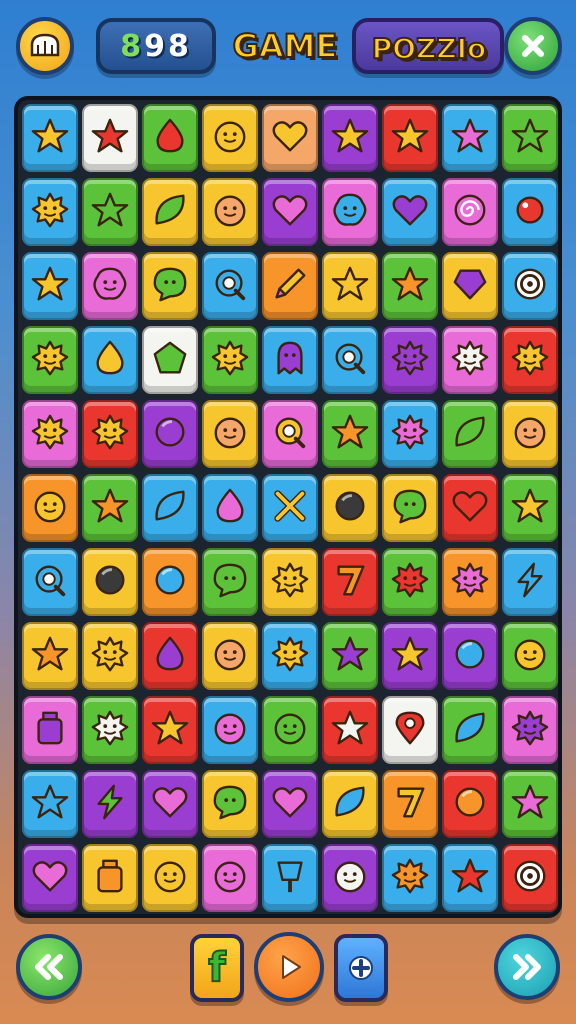 Image resolution: width=576 pixels, height=1024 pixels. I want to click on play-button, so click(289, 967).